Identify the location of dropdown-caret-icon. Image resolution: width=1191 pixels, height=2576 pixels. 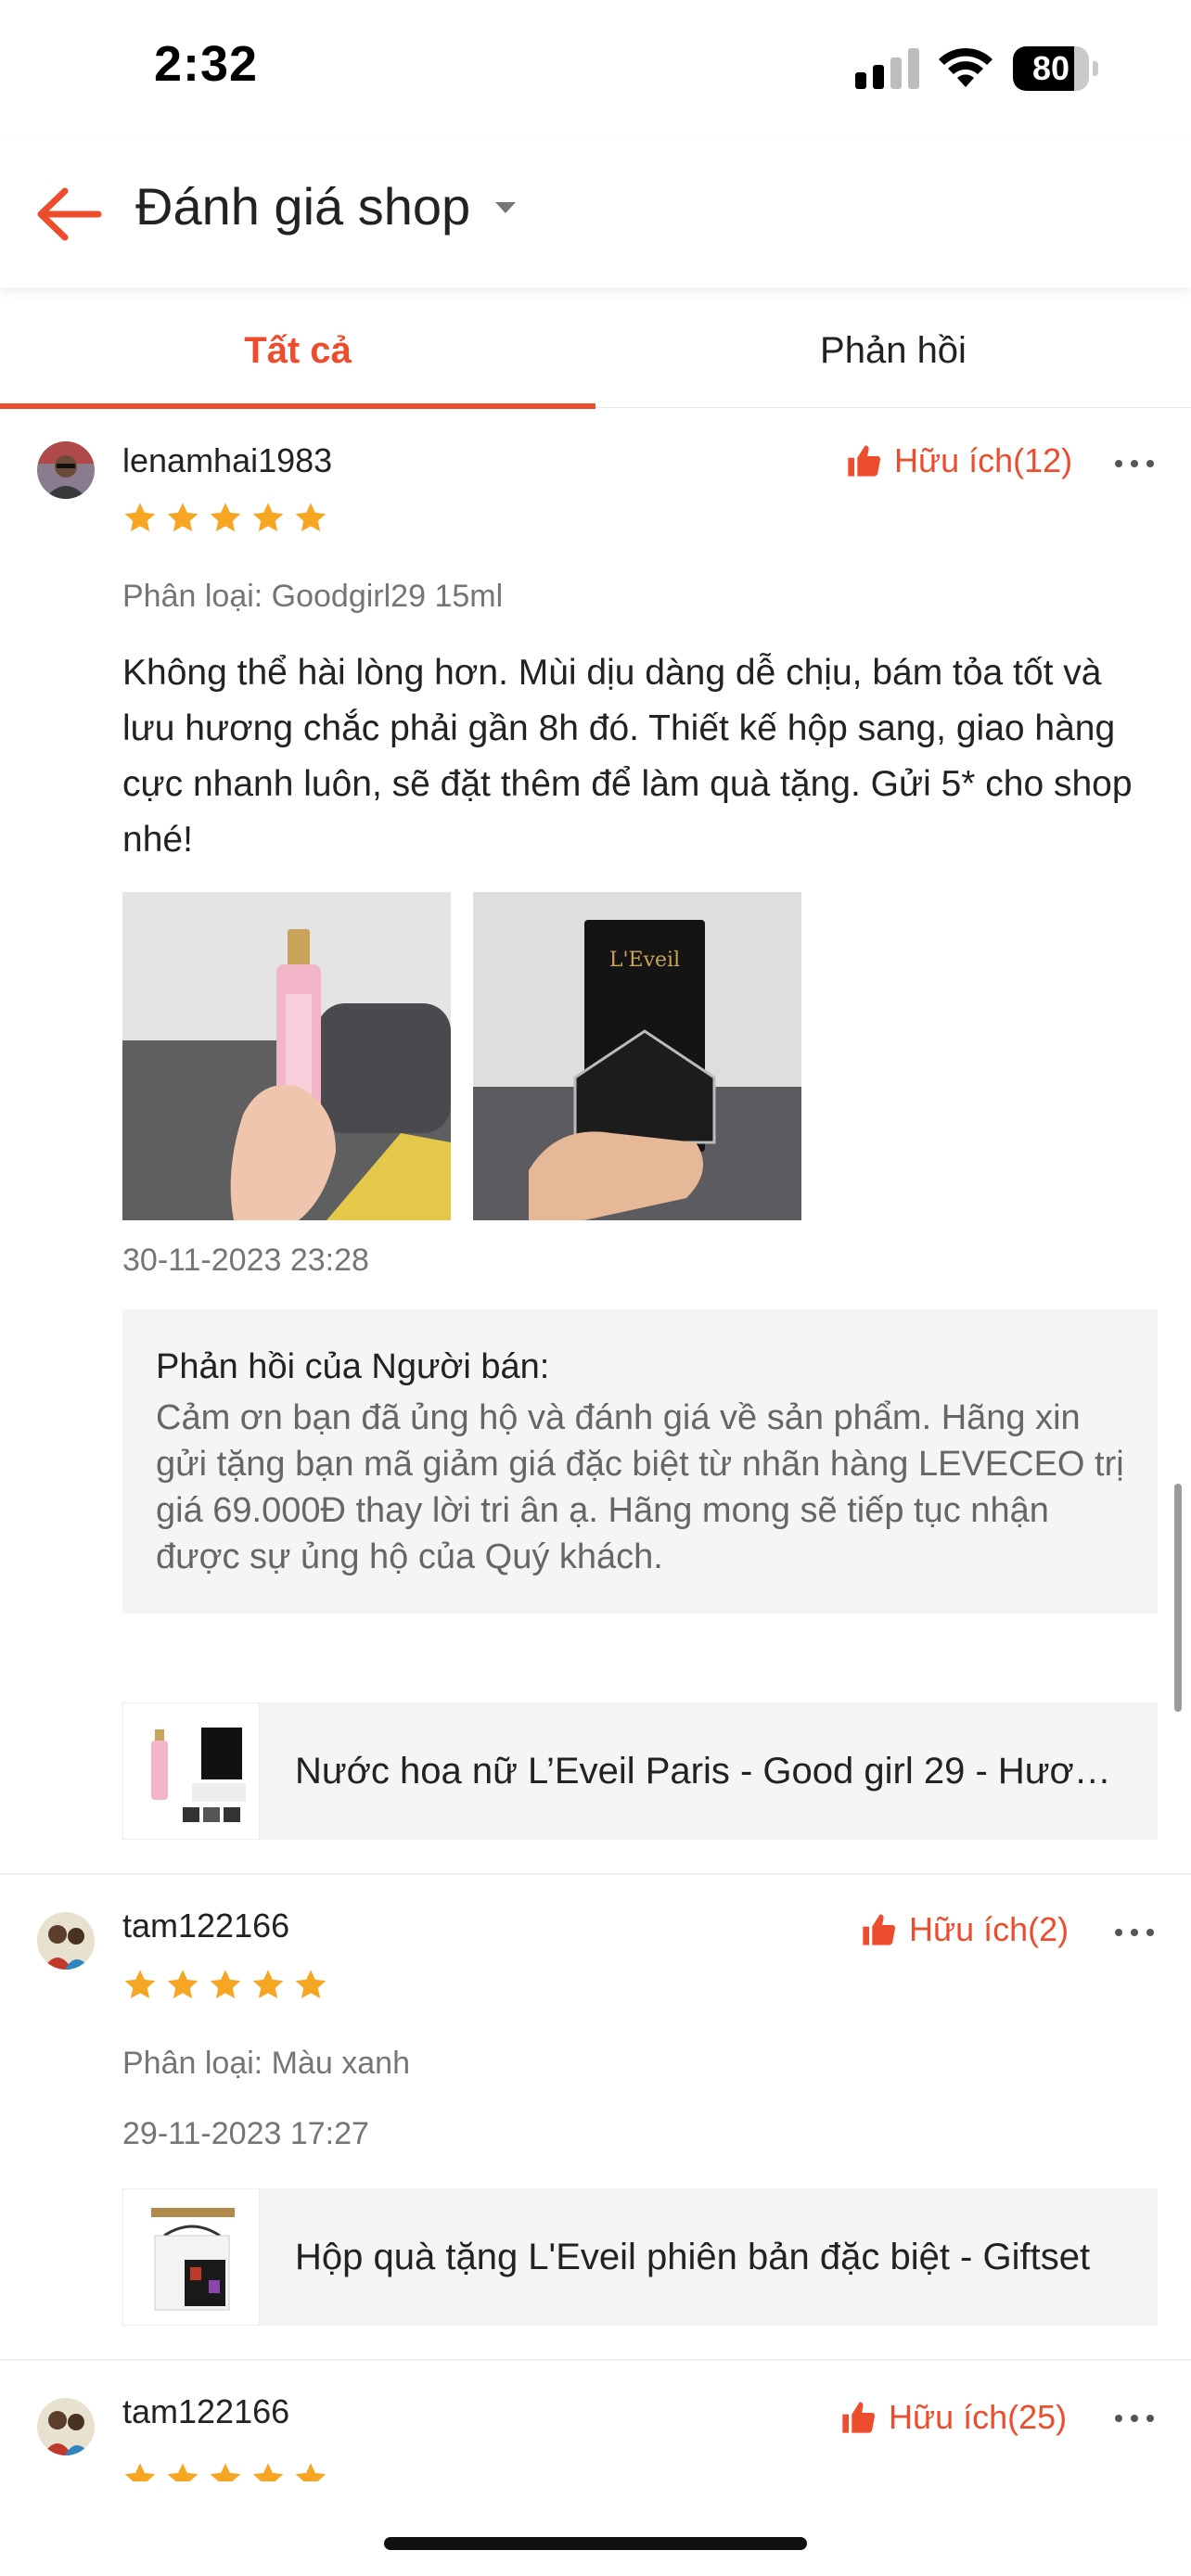
(505, 207).